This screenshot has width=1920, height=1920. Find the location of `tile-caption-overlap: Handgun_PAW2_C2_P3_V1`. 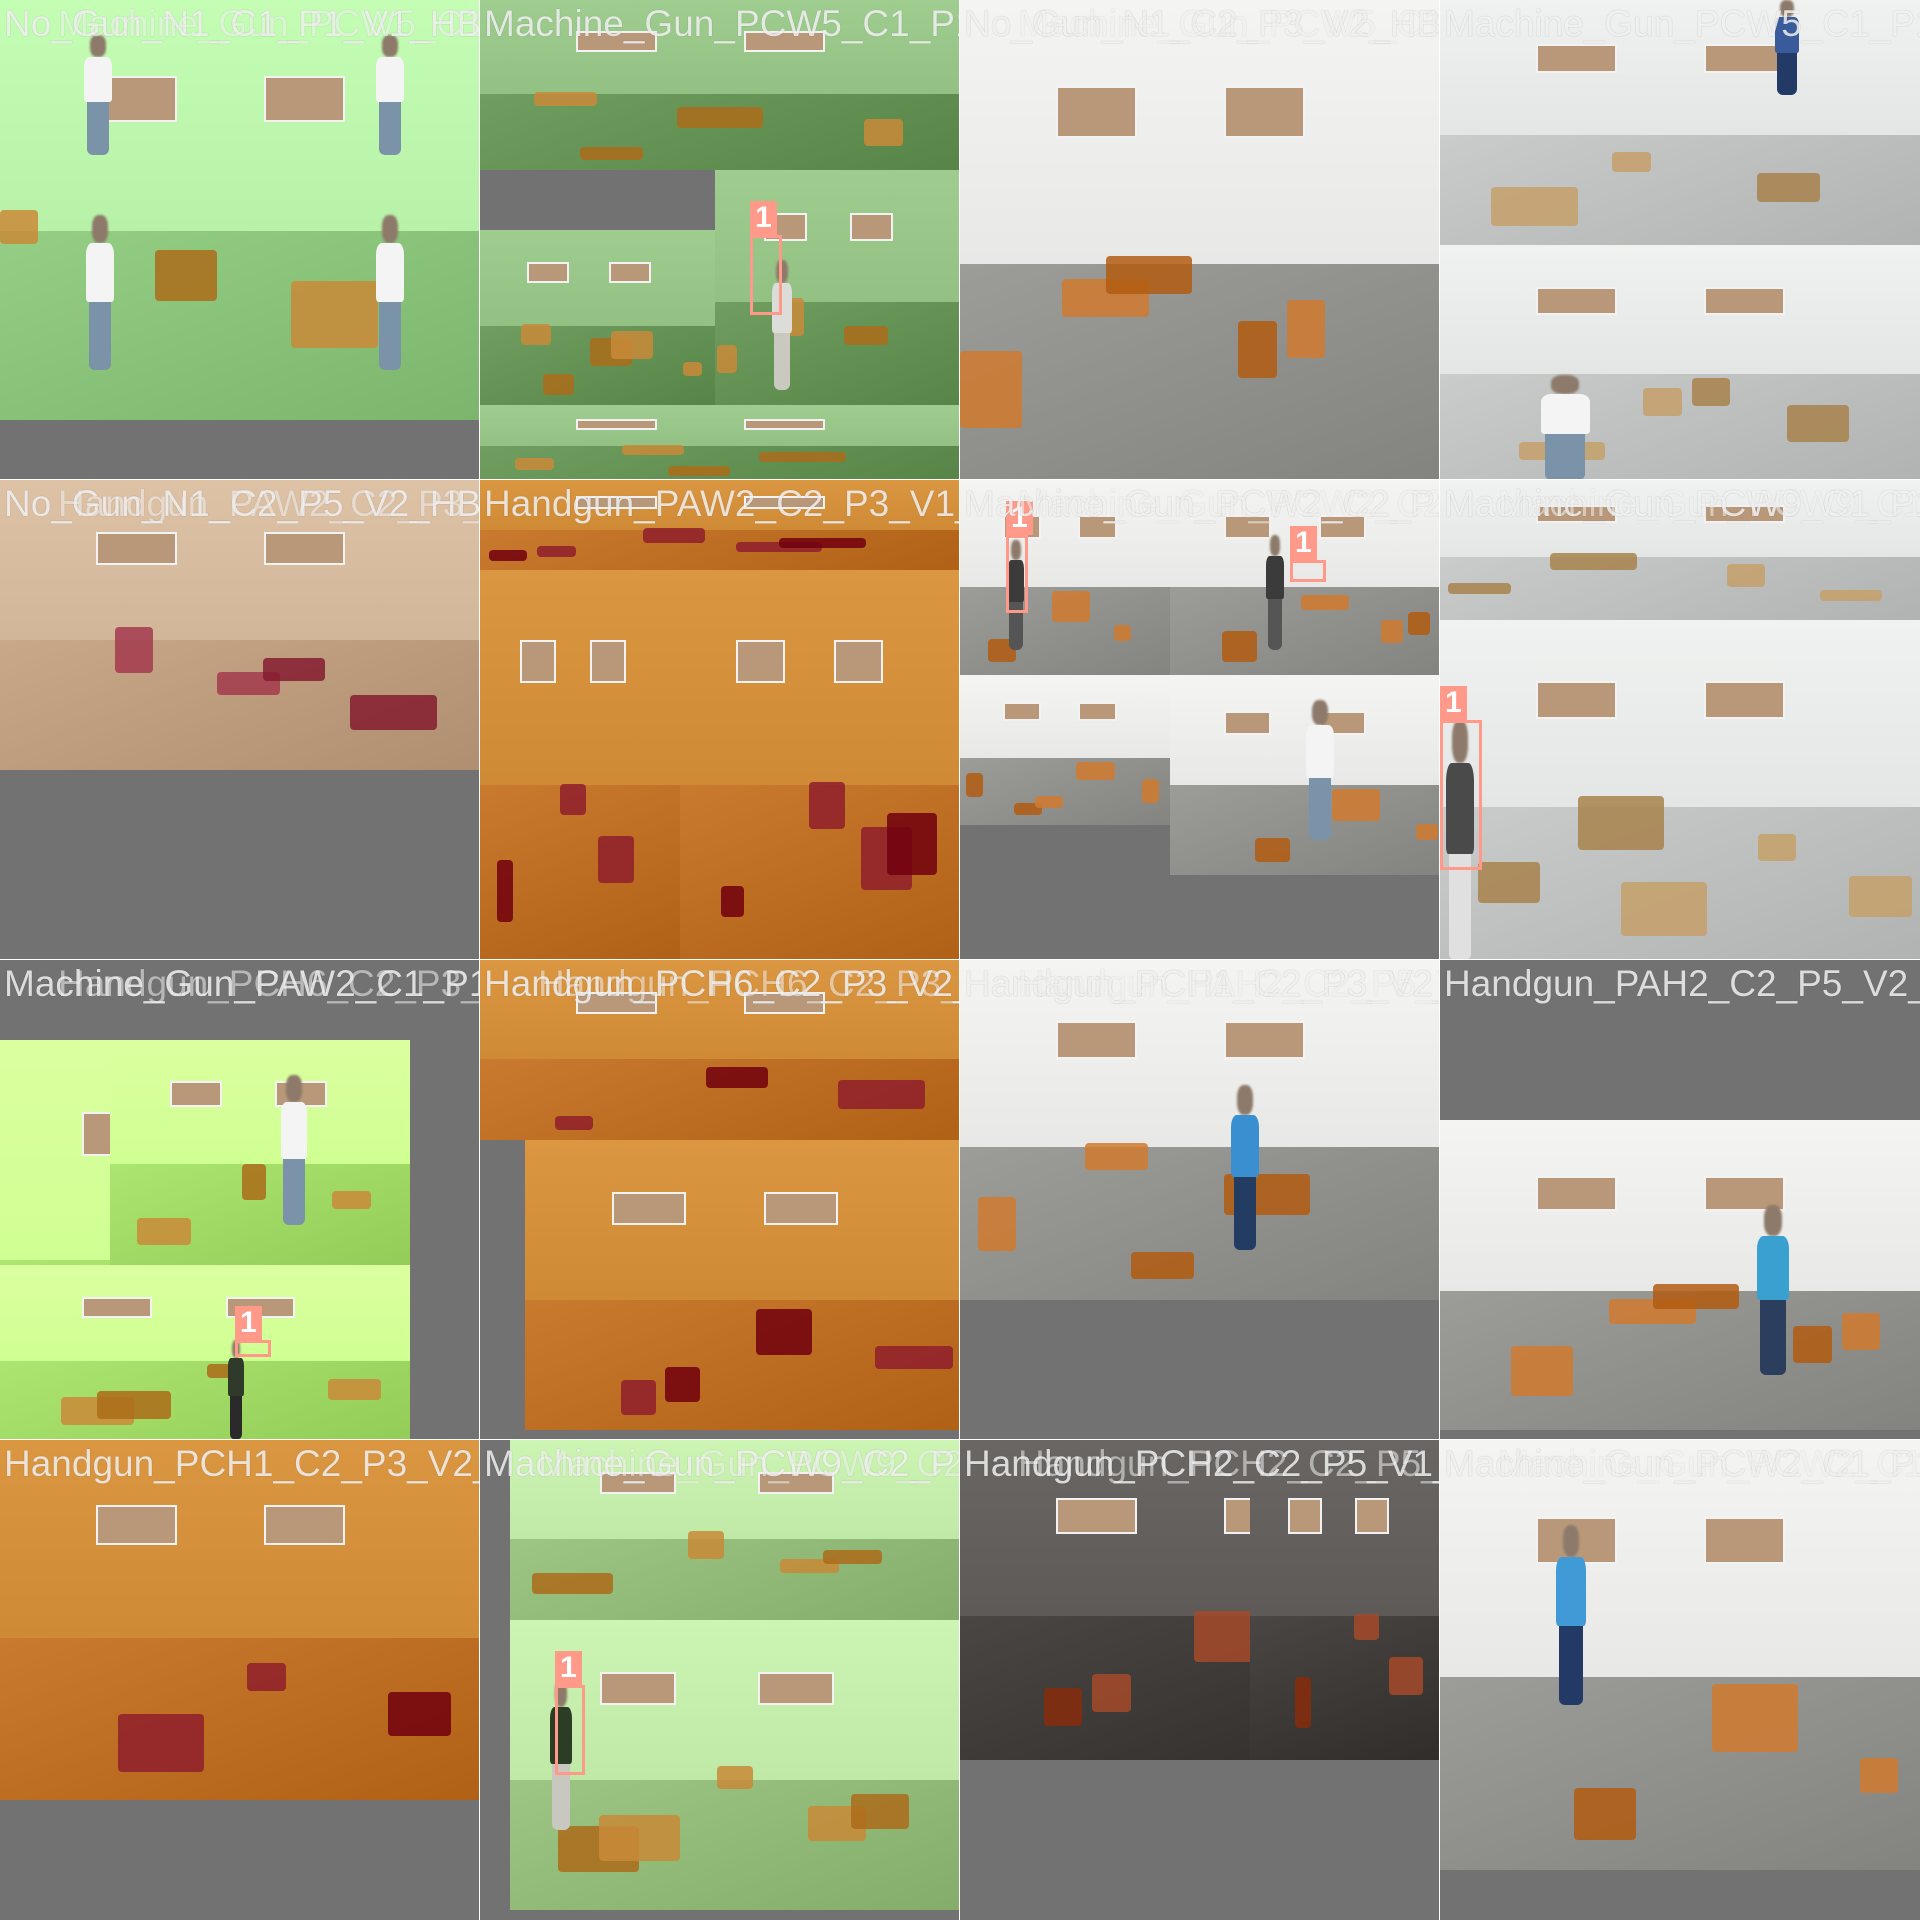

tile-caption-overlap: Handgun_PAW2_C2_P3_V1 is located at coordinates (269, 503).